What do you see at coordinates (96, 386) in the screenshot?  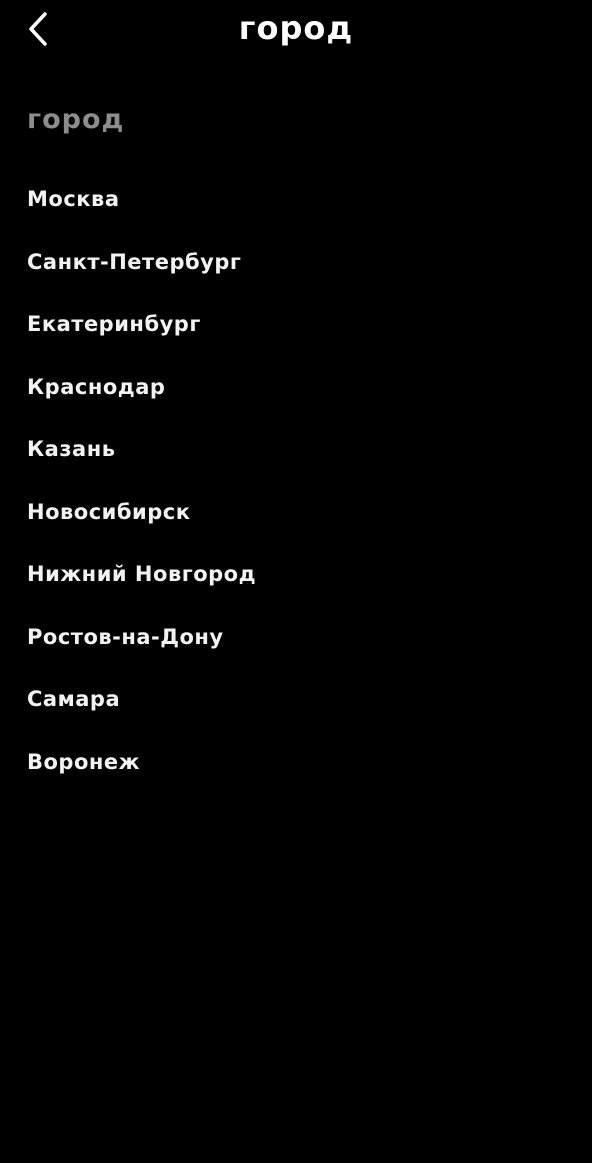 I see `city-label: Краснодар` at bounding box center [96, 386].